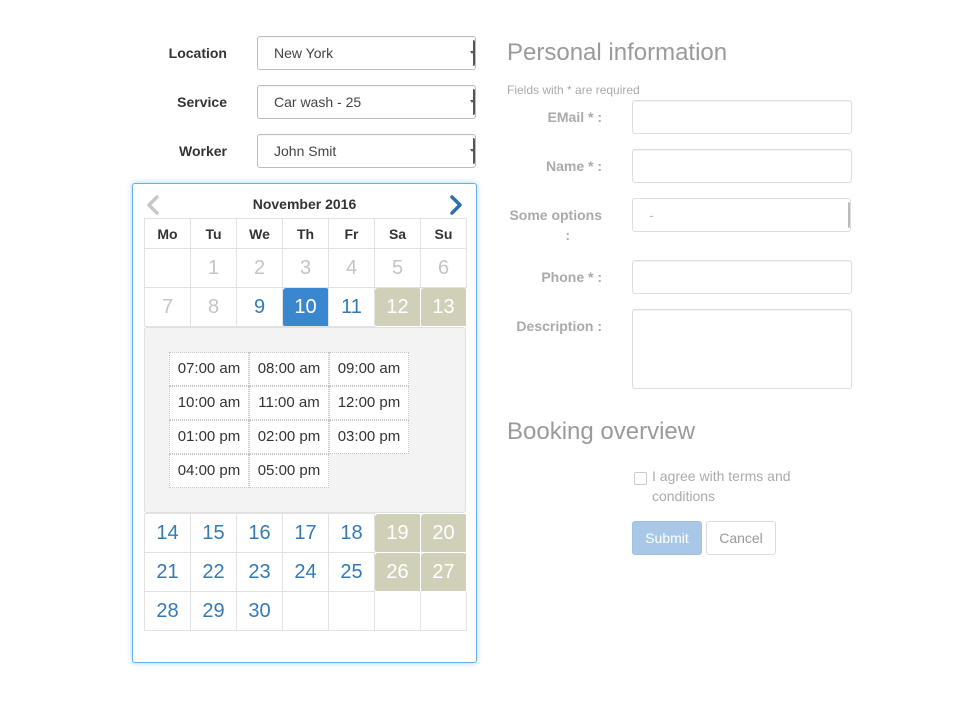 Image resolution: width=953 pixels, height=711 pixels. What do you see at coordinates (553, 225) in the screenshot?
I see `options-label: Some options :` at bounding box center [553, 225].